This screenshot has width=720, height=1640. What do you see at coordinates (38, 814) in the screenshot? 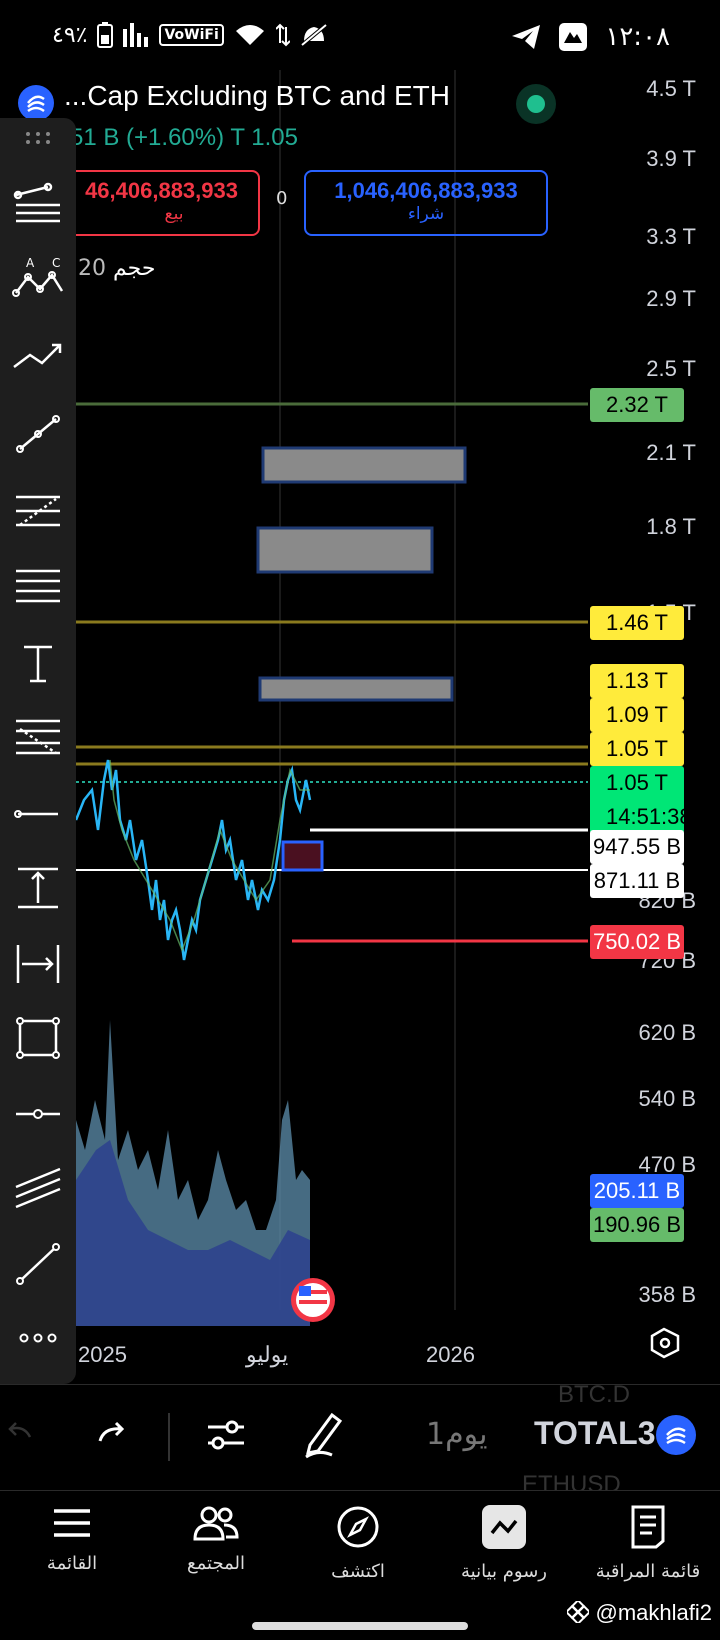
I see `horizontal-ray-icon` at bounding box center [38, 814].